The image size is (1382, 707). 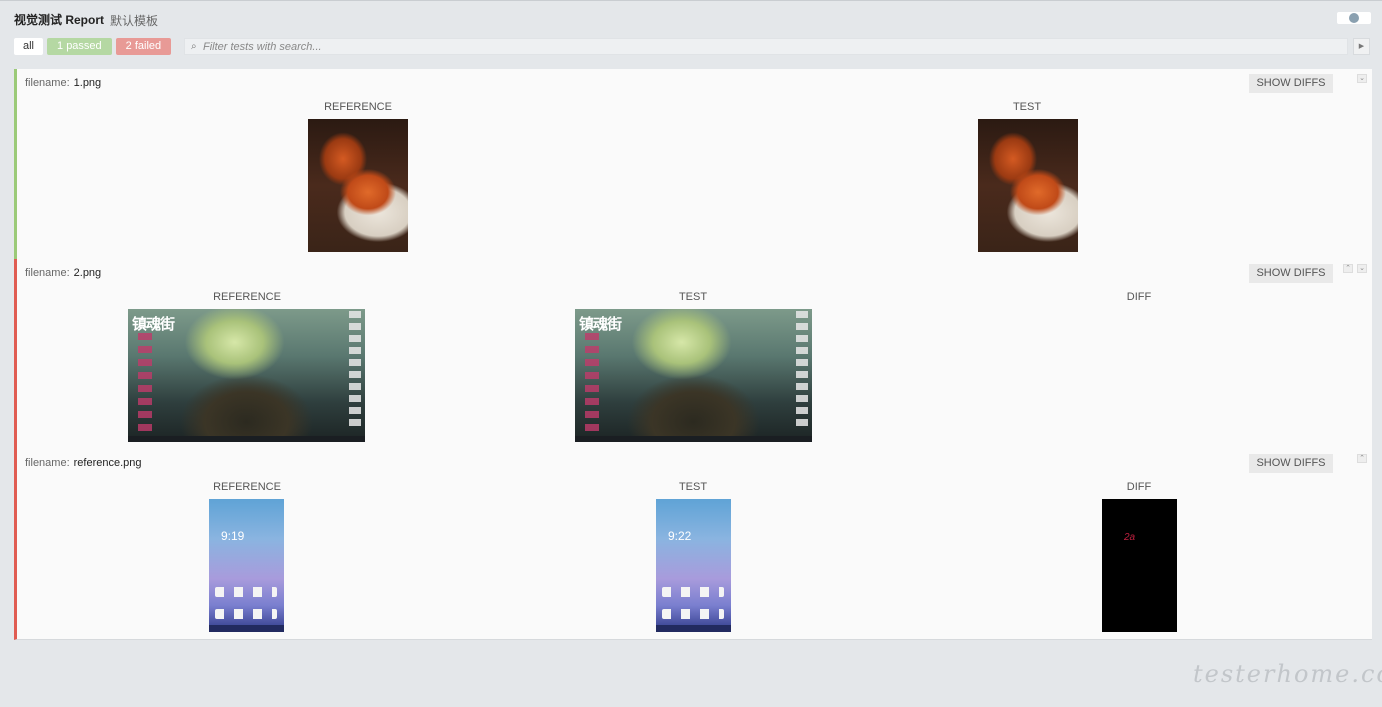 What do you see at coordinates (246, 565) in the screenshot?
I see `reference-image: 9:19` at bounding box center [246, 565].